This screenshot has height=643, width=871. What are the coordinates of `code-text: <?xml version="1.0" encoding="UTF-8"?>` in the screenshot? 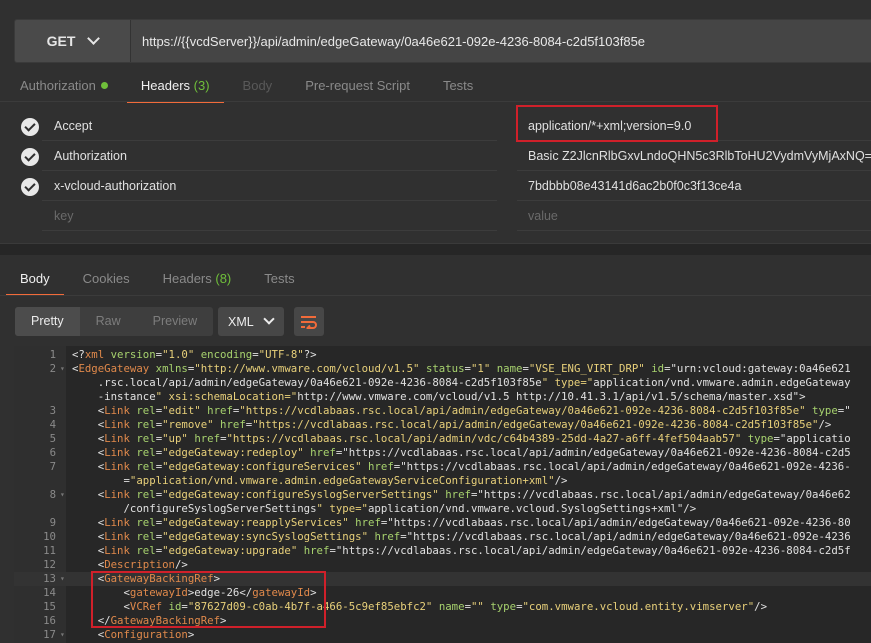 It's located at (194, 354).